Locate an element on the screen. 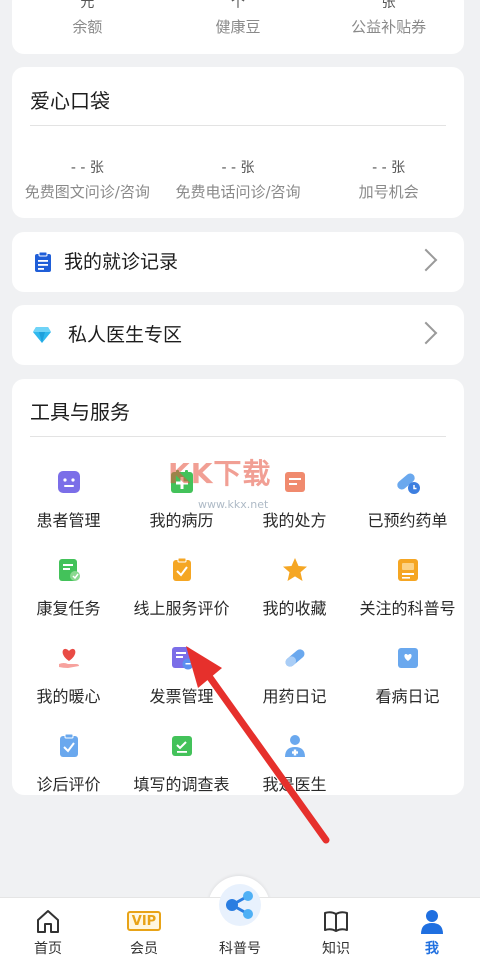 This screenshot has height=960, width=480. tab-label: 知识 is located at coordinates (336, 949).